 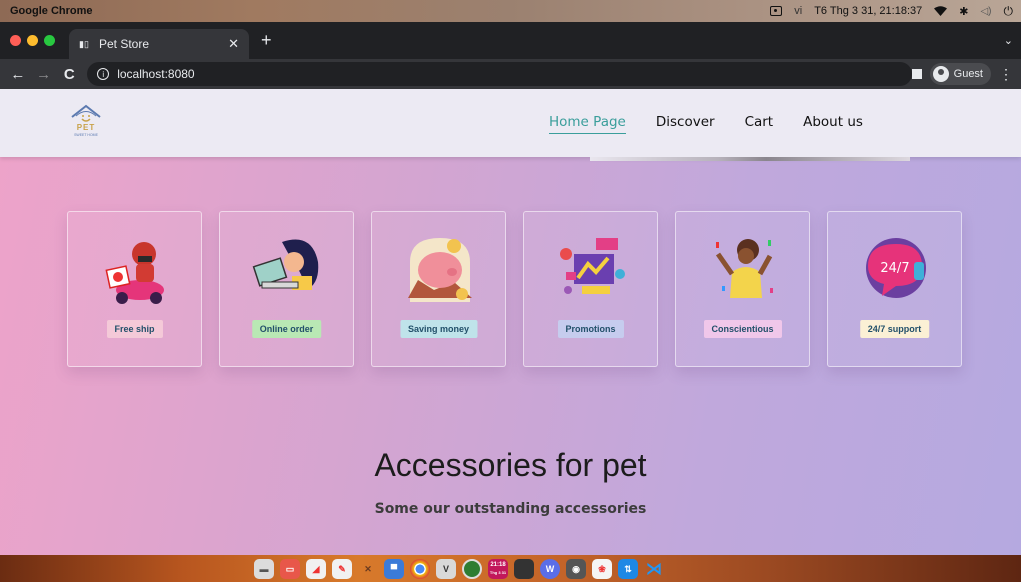 What do you see at coordinates (290, 569) in the screenshot?
I see `image-viewer-icon: ▭` at bounding box center [290, 569].